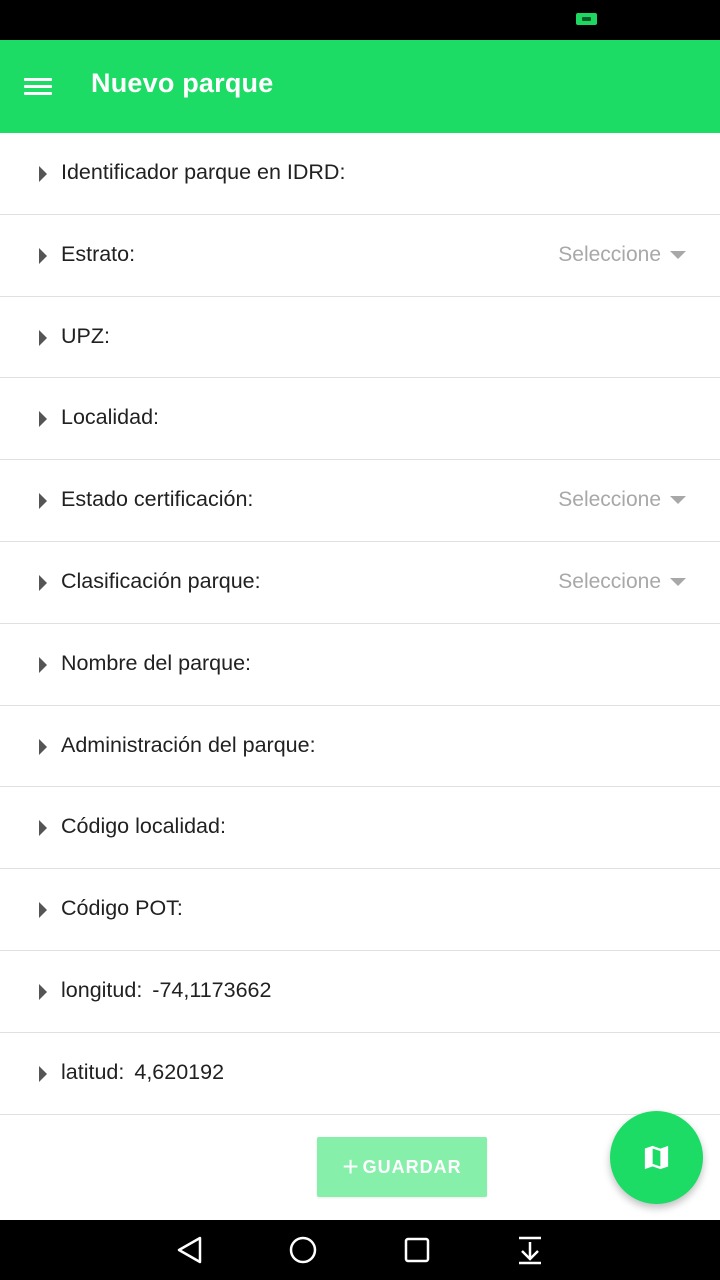 The image size is (720, 1280). Describe the element at coordinates (360, 338) in the screenshot. I see `row-upz: UPZ:` at that location.